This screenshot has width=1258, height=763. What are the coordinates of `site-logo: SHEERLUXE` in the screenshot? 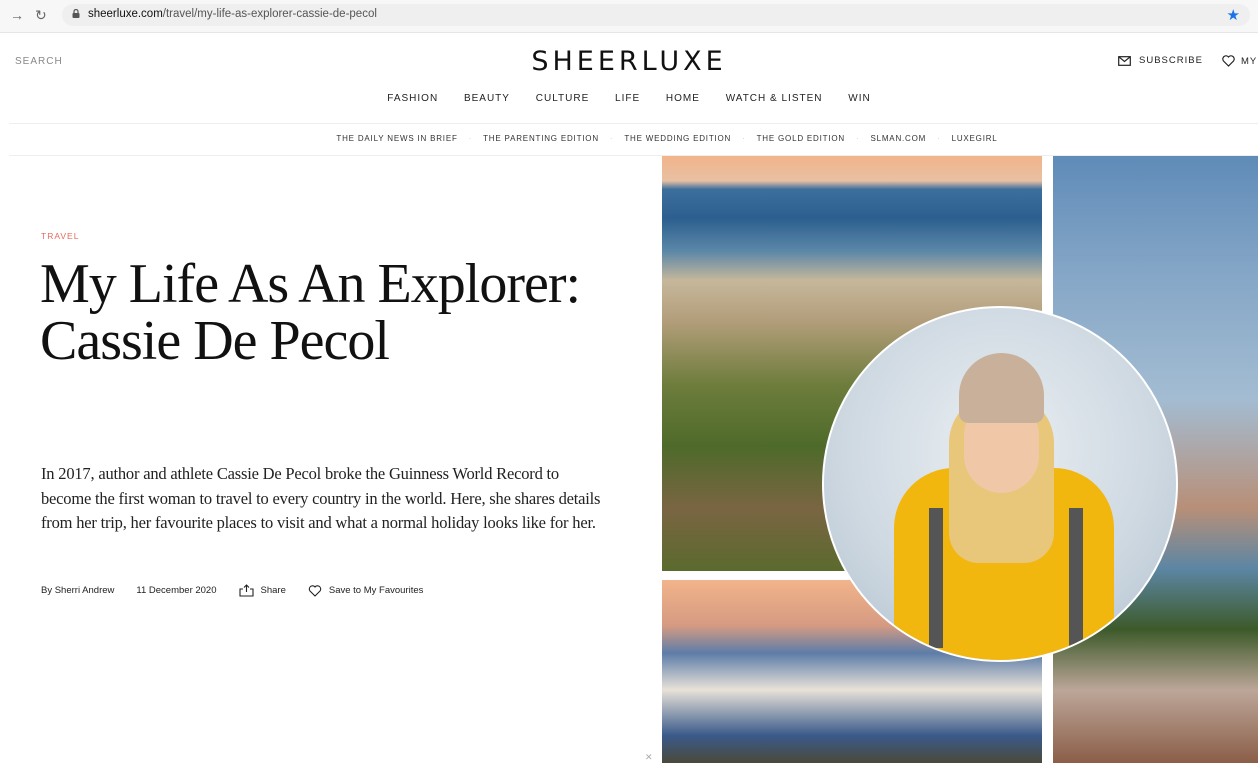 It's located at (629, 61).